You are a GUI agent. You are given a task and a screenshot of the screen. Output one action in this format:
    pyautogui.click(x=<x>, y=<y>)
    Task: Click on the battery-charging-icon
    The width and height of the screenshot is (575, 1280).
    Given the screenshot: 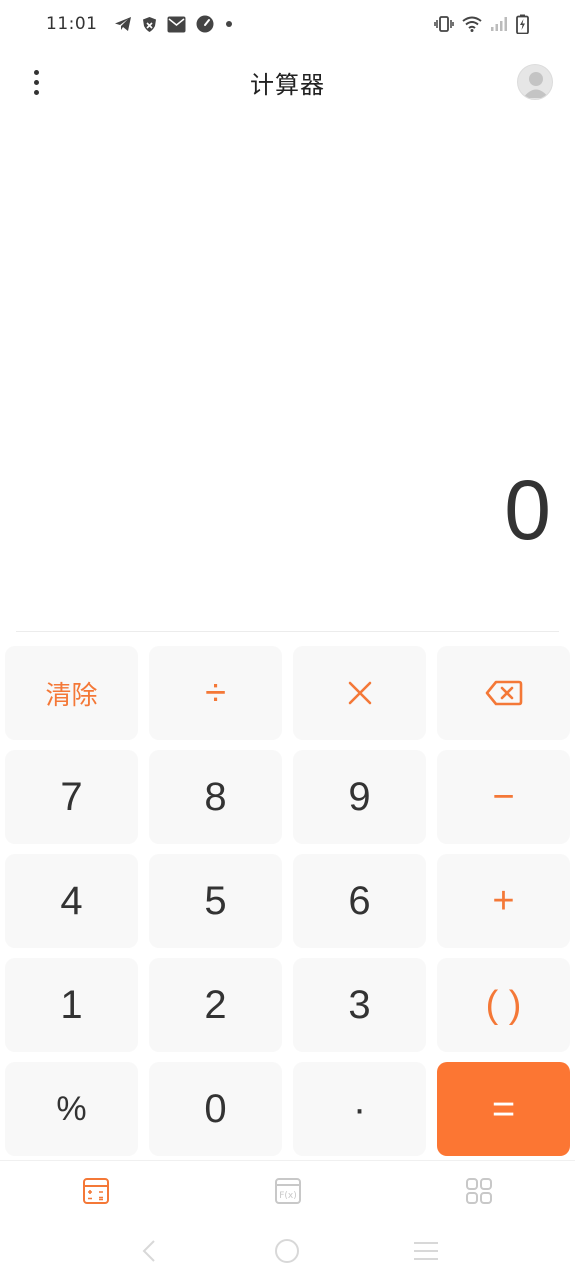 What is the action you would take?
    pyautogui.click(x=522, y=24)
    